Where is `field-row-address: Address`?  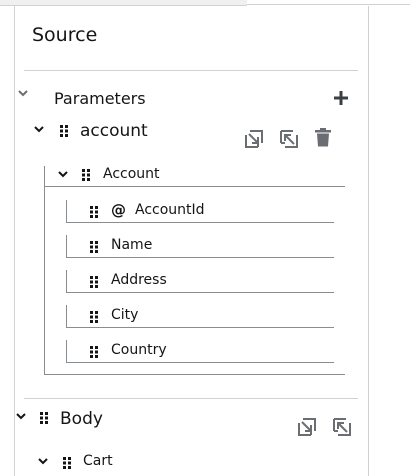 field-row-address: Address is located at coordinates (200, 281).